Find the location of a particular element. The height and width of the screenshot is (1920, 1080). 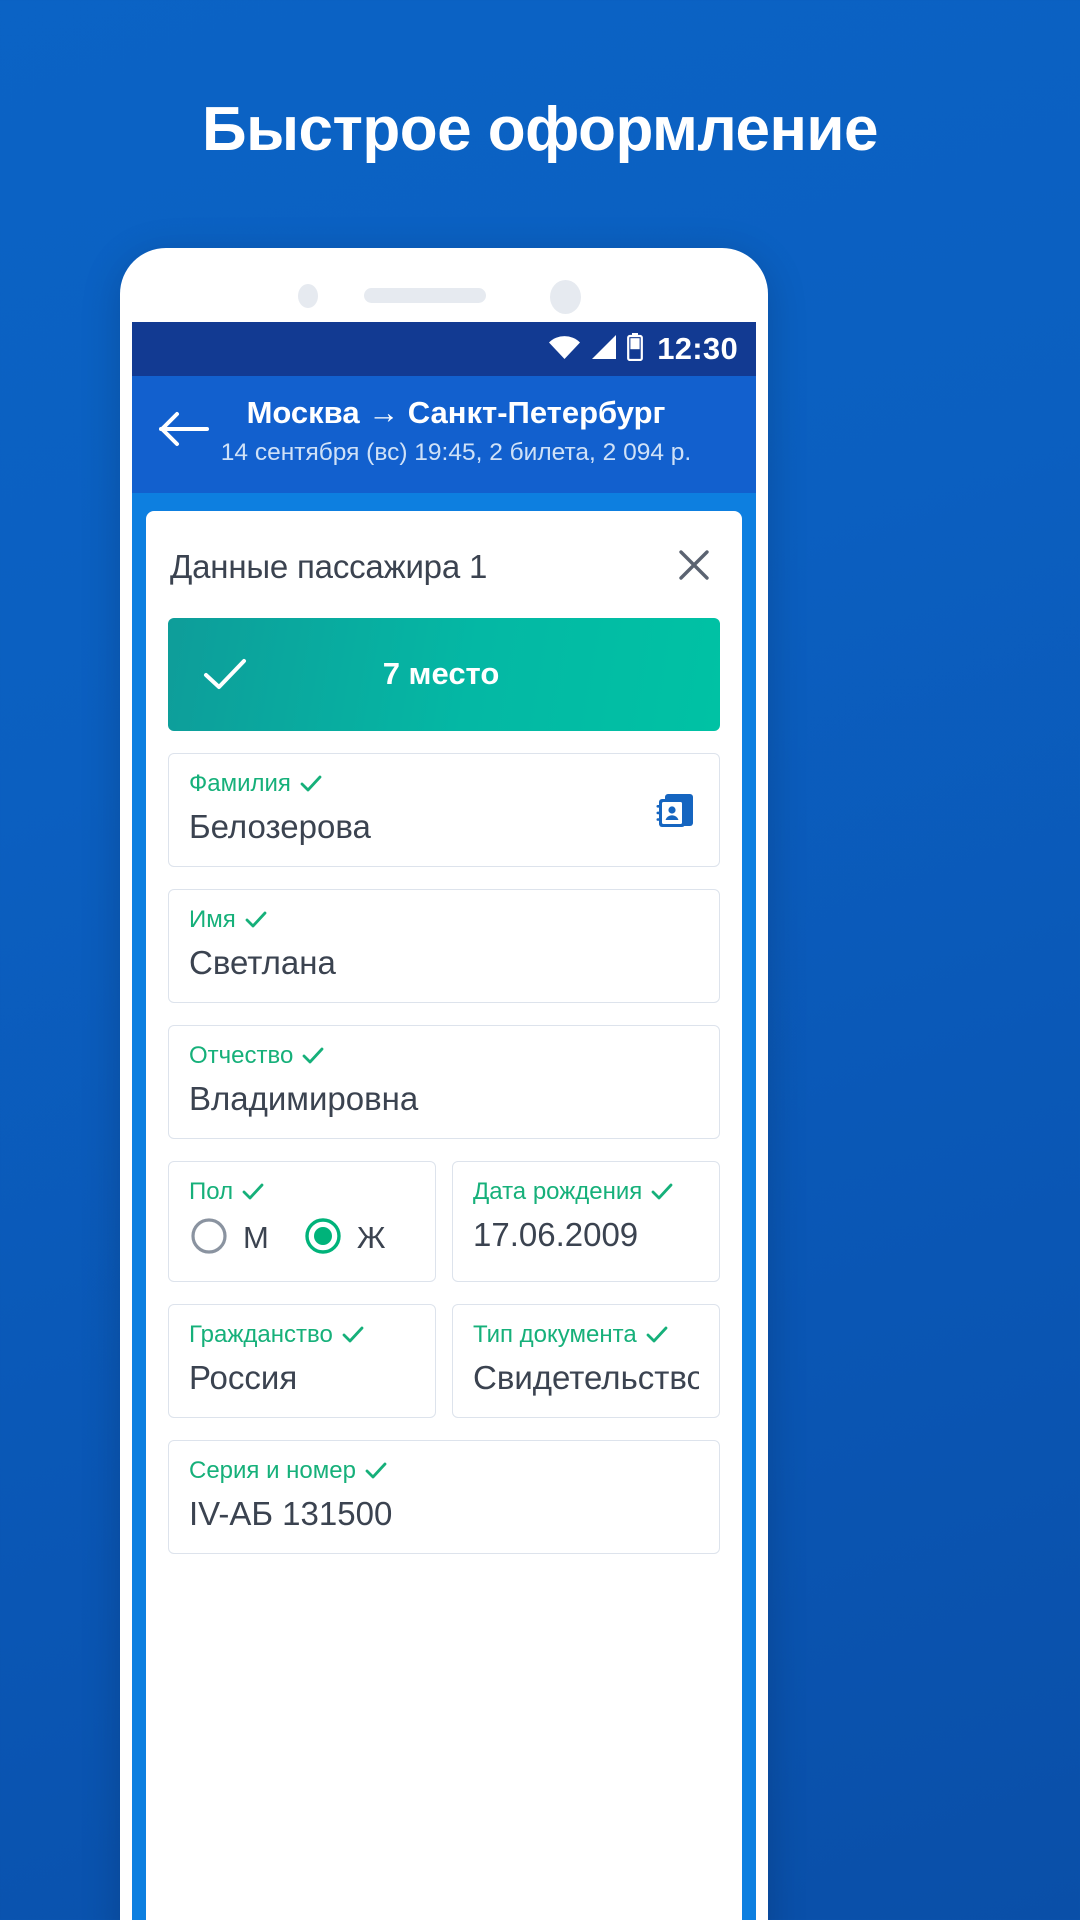

radio-unchecked-icon is located at coordinates (209, 1238).